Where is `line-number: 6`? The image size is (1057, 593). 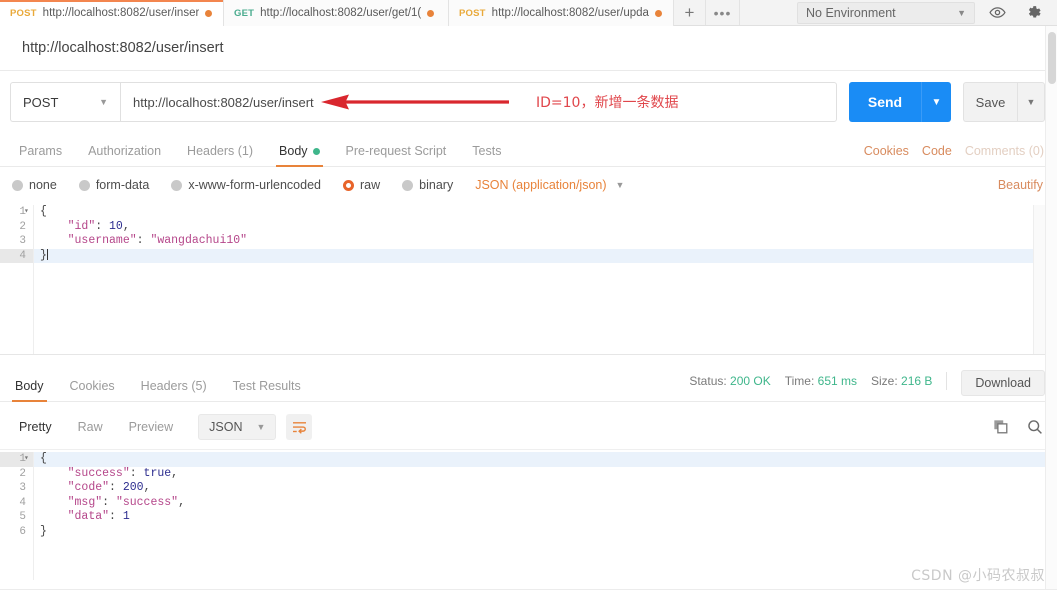
line-number: 6 is located at coordinates (22, 531).